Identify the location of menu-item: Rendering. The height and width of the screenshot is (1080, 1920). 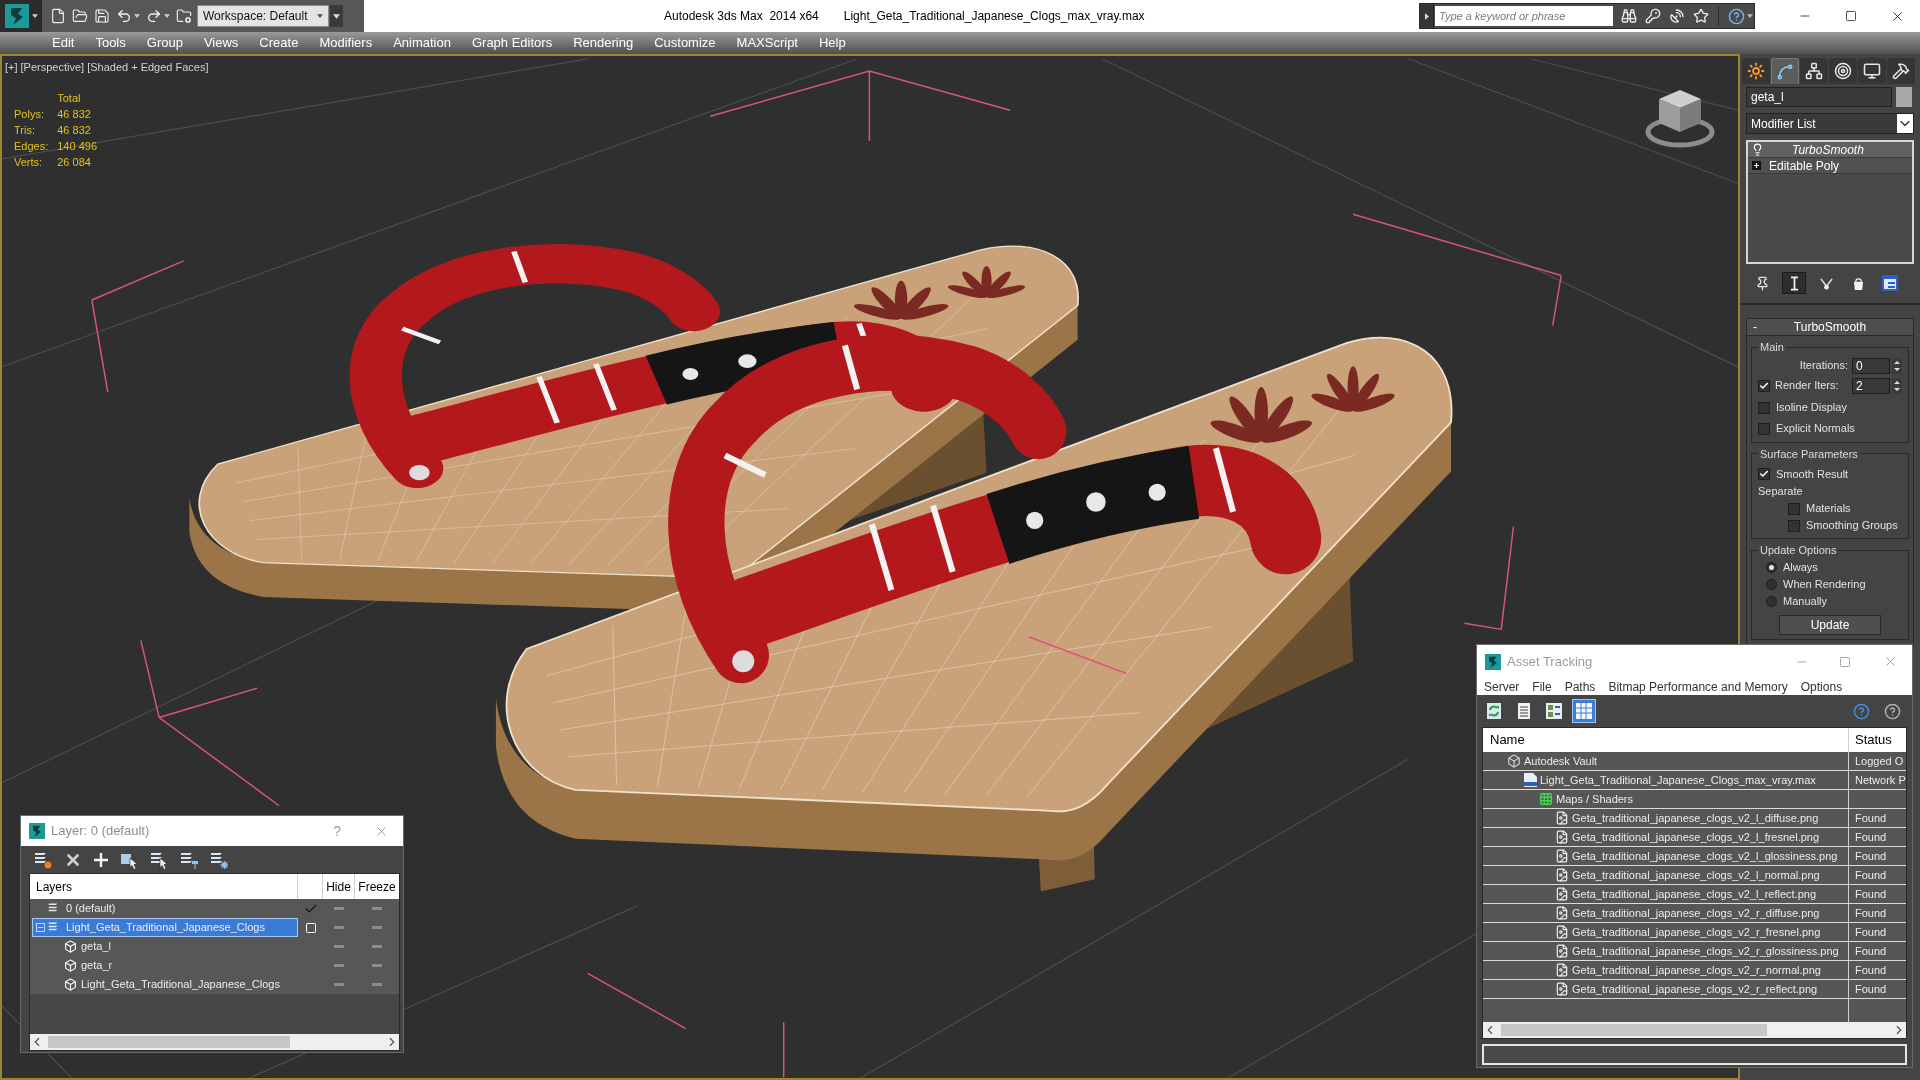
(603, 43).